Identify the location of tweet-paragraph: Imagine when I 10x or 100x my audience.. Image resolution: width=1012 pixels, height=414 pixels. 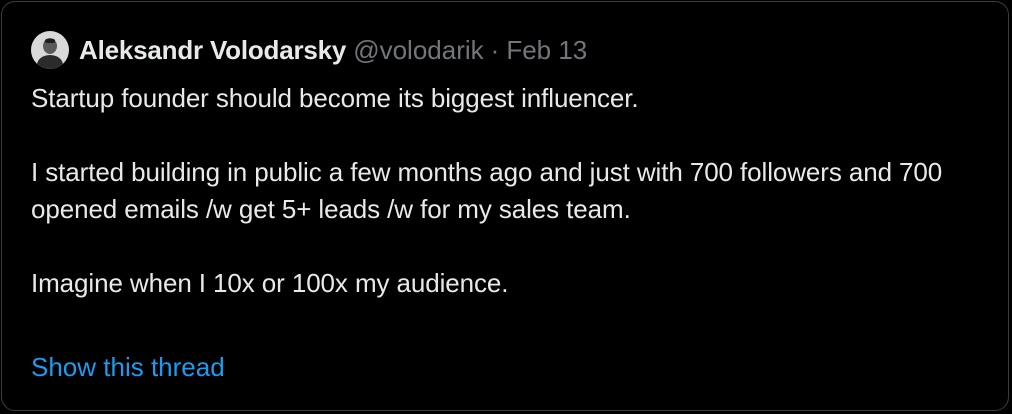
(270, 283).